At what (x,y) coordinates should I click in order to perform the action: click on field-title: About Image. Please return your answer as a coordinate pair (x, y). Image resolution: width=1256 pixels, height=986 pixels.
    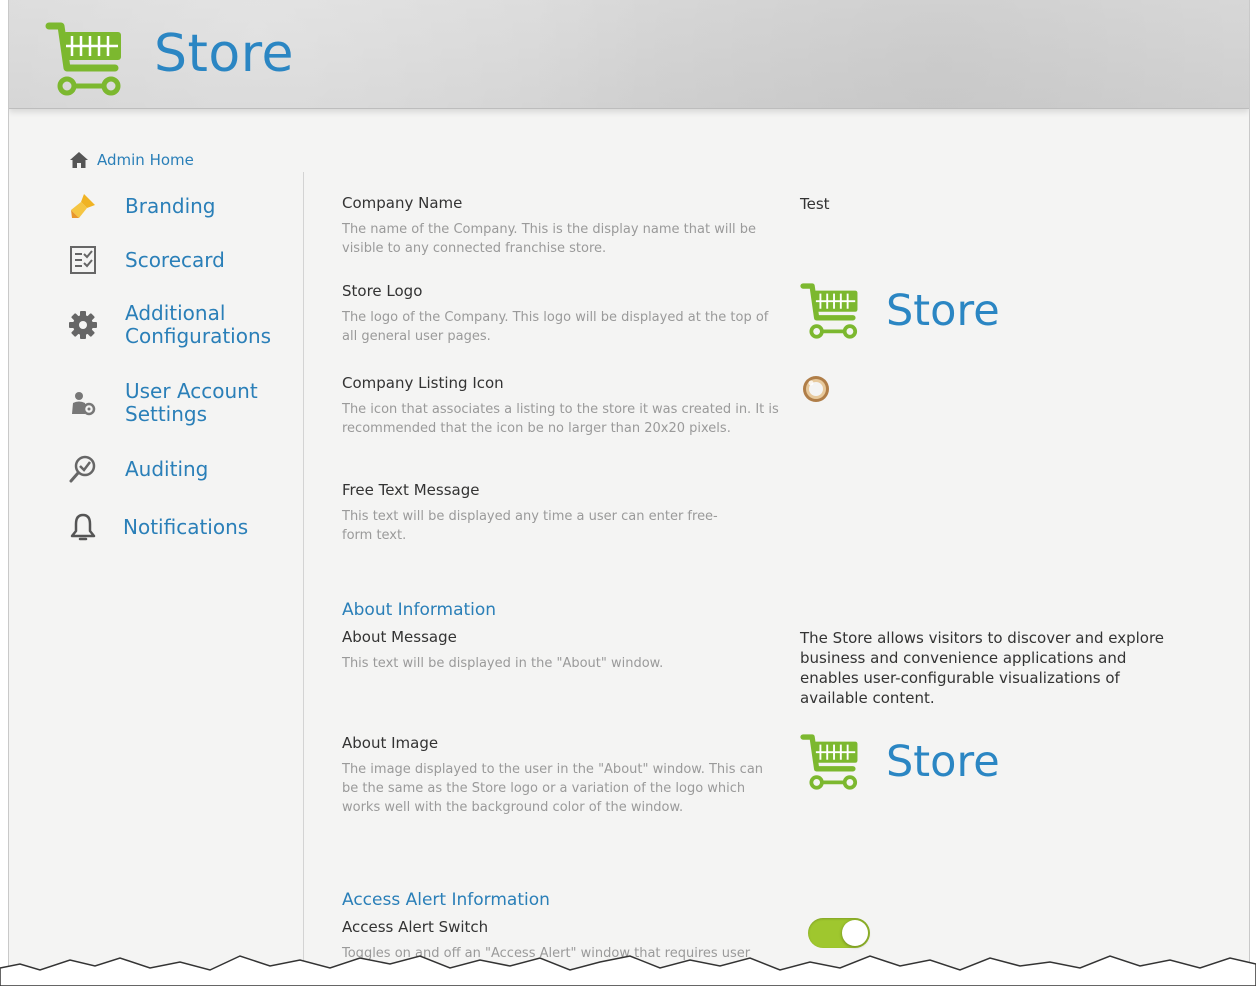
    Looking at the image, I should click on (390, 743).